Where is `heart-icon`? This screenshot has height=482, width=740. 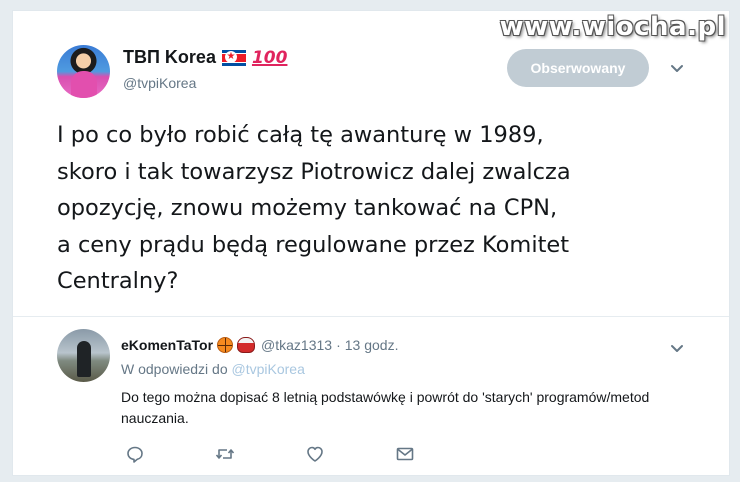 heart-icon is located at coordinates (315, 454).